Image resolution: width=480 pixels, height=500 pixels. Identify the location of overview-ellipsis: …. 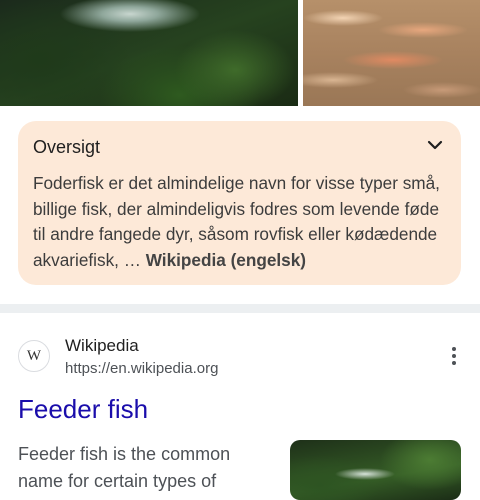
(132, 260).